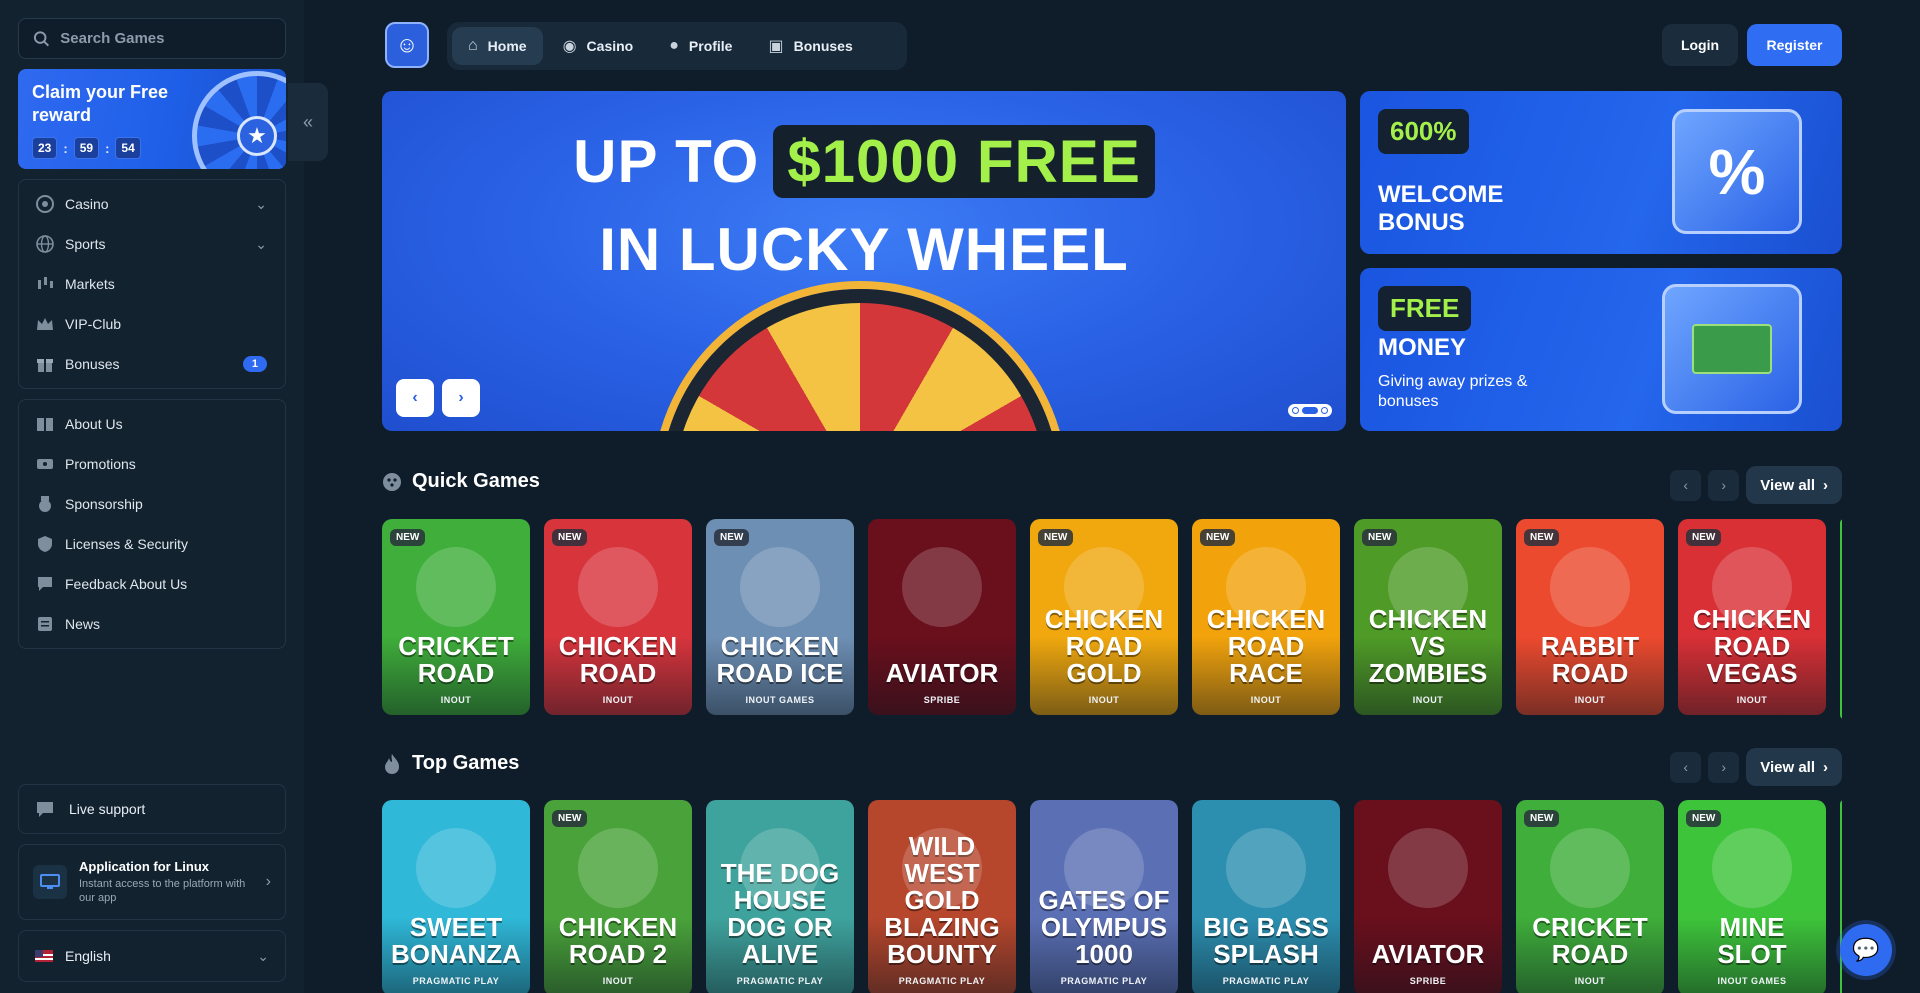  Describe the element at coordinates (1104, 617) in the screenshot. I see `game-card: NEW Chicken Road Gold INOUT` at that location.